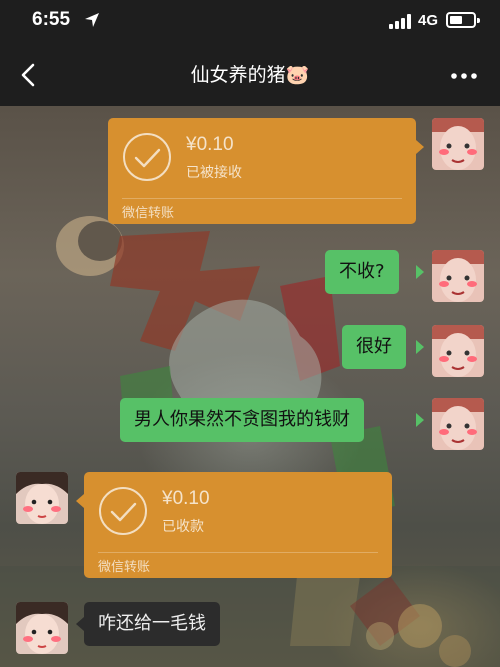 The height and width of the screenshot is (667, 500). I want to click on transfer-card-received: ¥0.10 已收款 微信转账, so click(238, 525).